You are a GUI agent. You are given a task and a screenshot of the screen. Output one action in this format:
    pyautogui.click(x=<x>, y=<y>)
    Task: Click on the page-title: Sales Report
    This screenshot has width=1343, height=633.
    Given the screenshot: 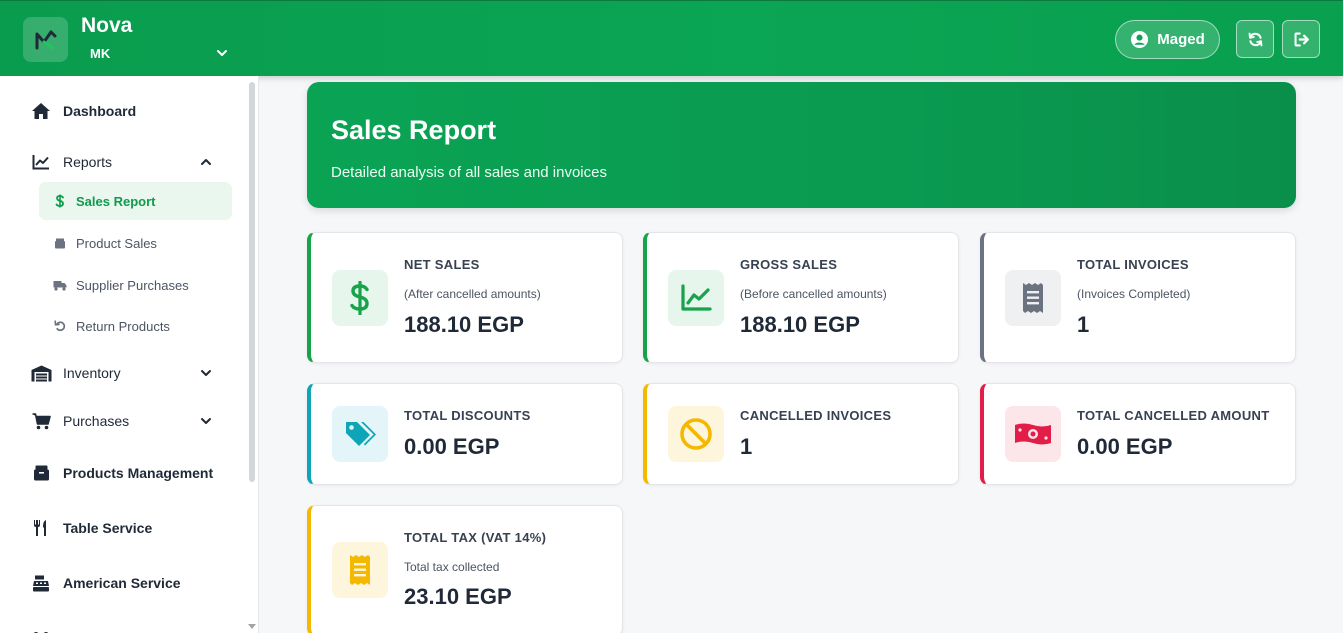 What is the action you would take?
    pyautogui.click(x=414, y=130)
    